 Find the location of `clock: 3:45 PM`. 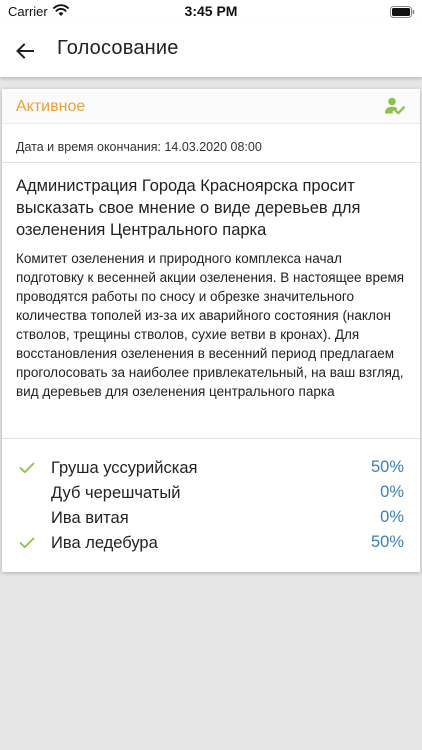

clock: 3:45 PM is located at coordinates (211, 11).